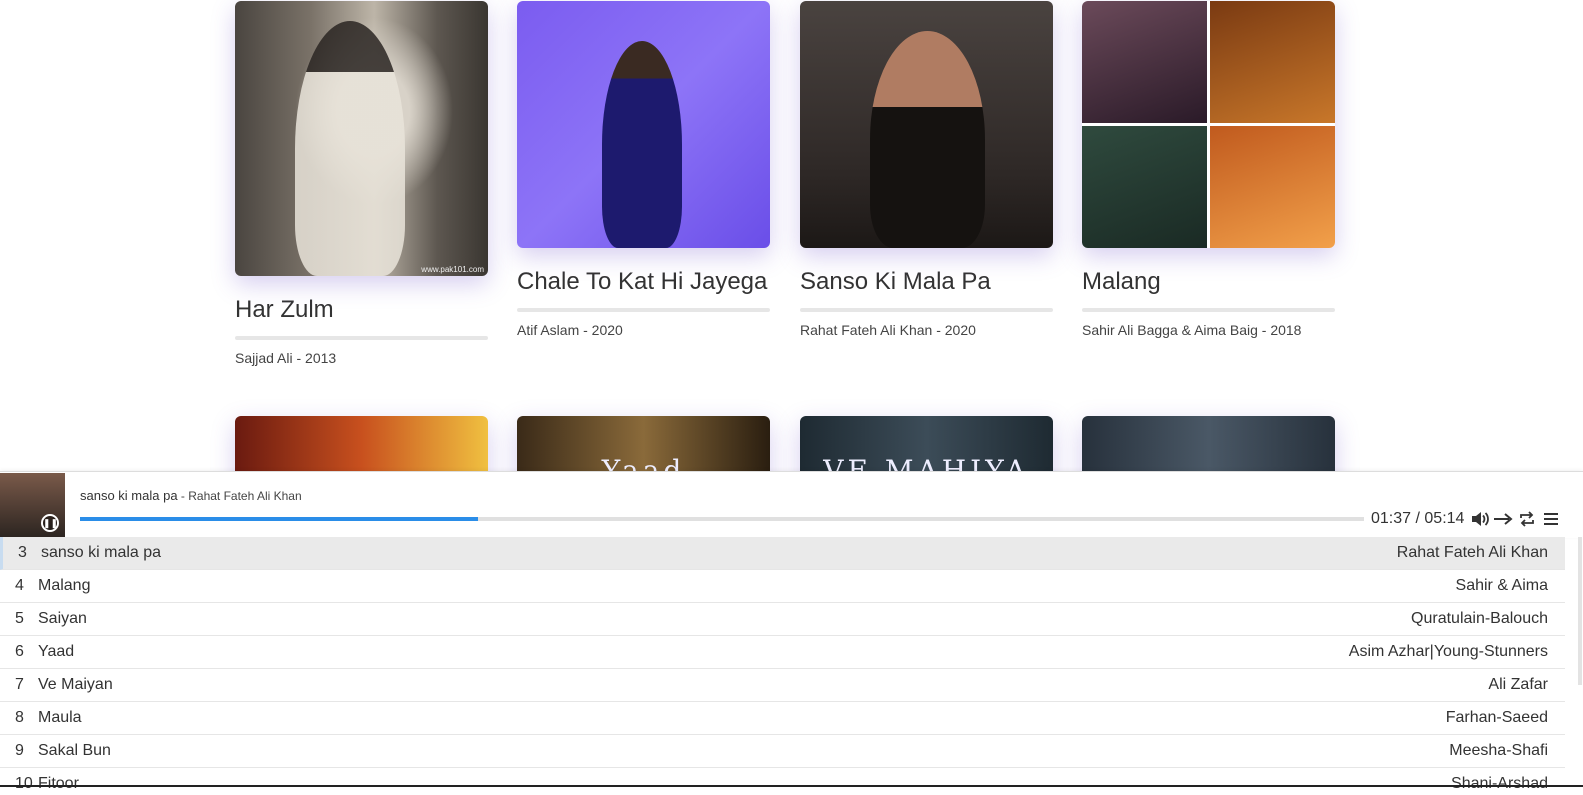  Describe the element at coordinates (19, 750) in the screenshot. I see `track-number: 9` at that location.